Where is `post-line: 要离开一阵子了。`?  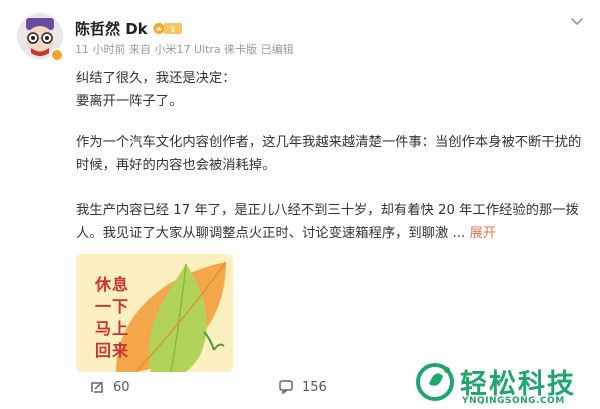
post-line: 要离开一阵子了。 is located at coordinates (129, 101).